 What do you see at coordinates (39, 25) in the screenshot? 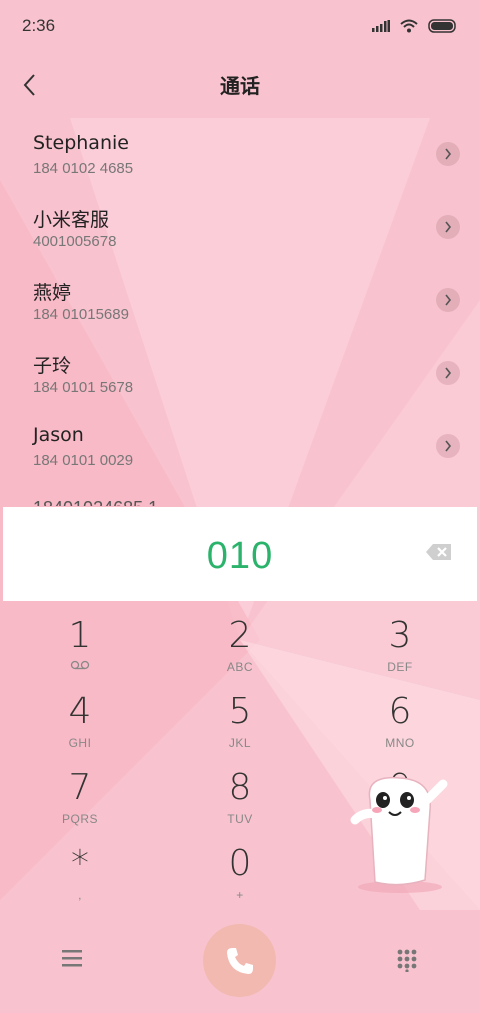
I see `status-time: 2:36` at bounding box center [39, 25].